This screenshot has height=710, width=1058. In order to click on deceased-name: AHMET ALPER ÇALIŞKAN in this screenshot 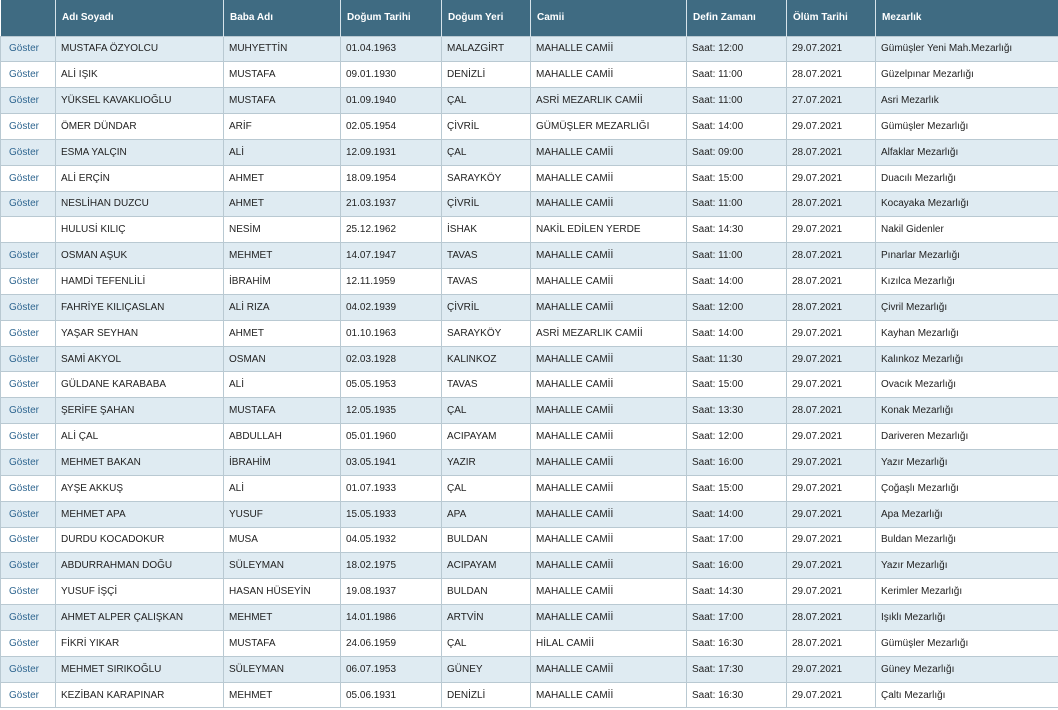, I will do `click(139, 617)`.